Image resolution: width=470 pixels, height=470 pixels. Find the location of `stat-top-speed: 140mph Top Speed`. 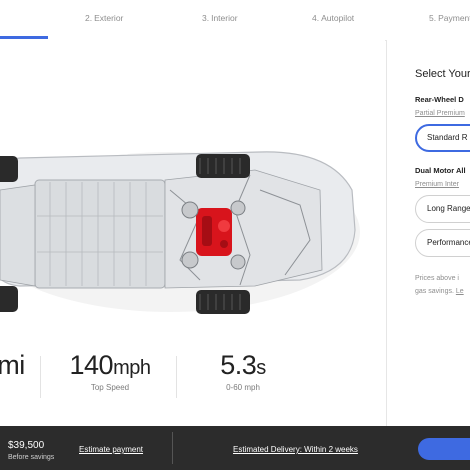

stat-top-speed: 140mph Top Speed is located at coordinates (110, 371).